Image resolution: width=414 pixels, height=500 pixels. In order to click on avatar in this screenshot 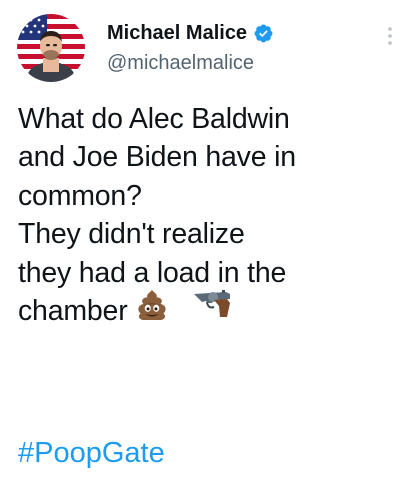, I will do `click(51, 48)`.